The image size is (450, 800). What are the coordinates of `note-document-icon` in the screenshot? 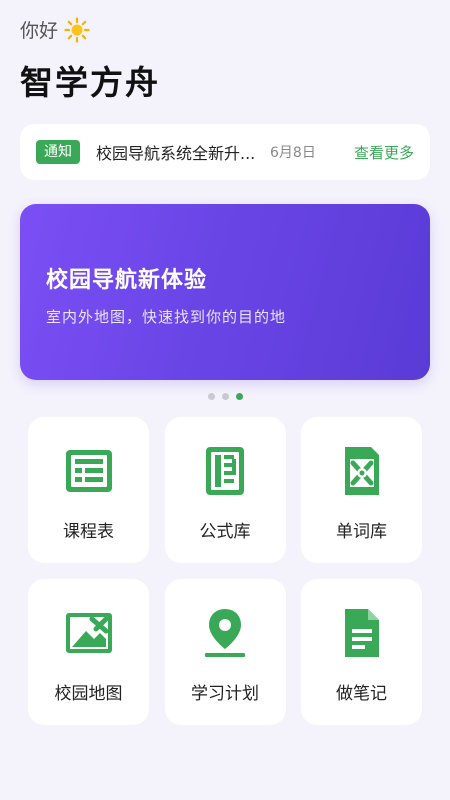 It's located at (361, 633).